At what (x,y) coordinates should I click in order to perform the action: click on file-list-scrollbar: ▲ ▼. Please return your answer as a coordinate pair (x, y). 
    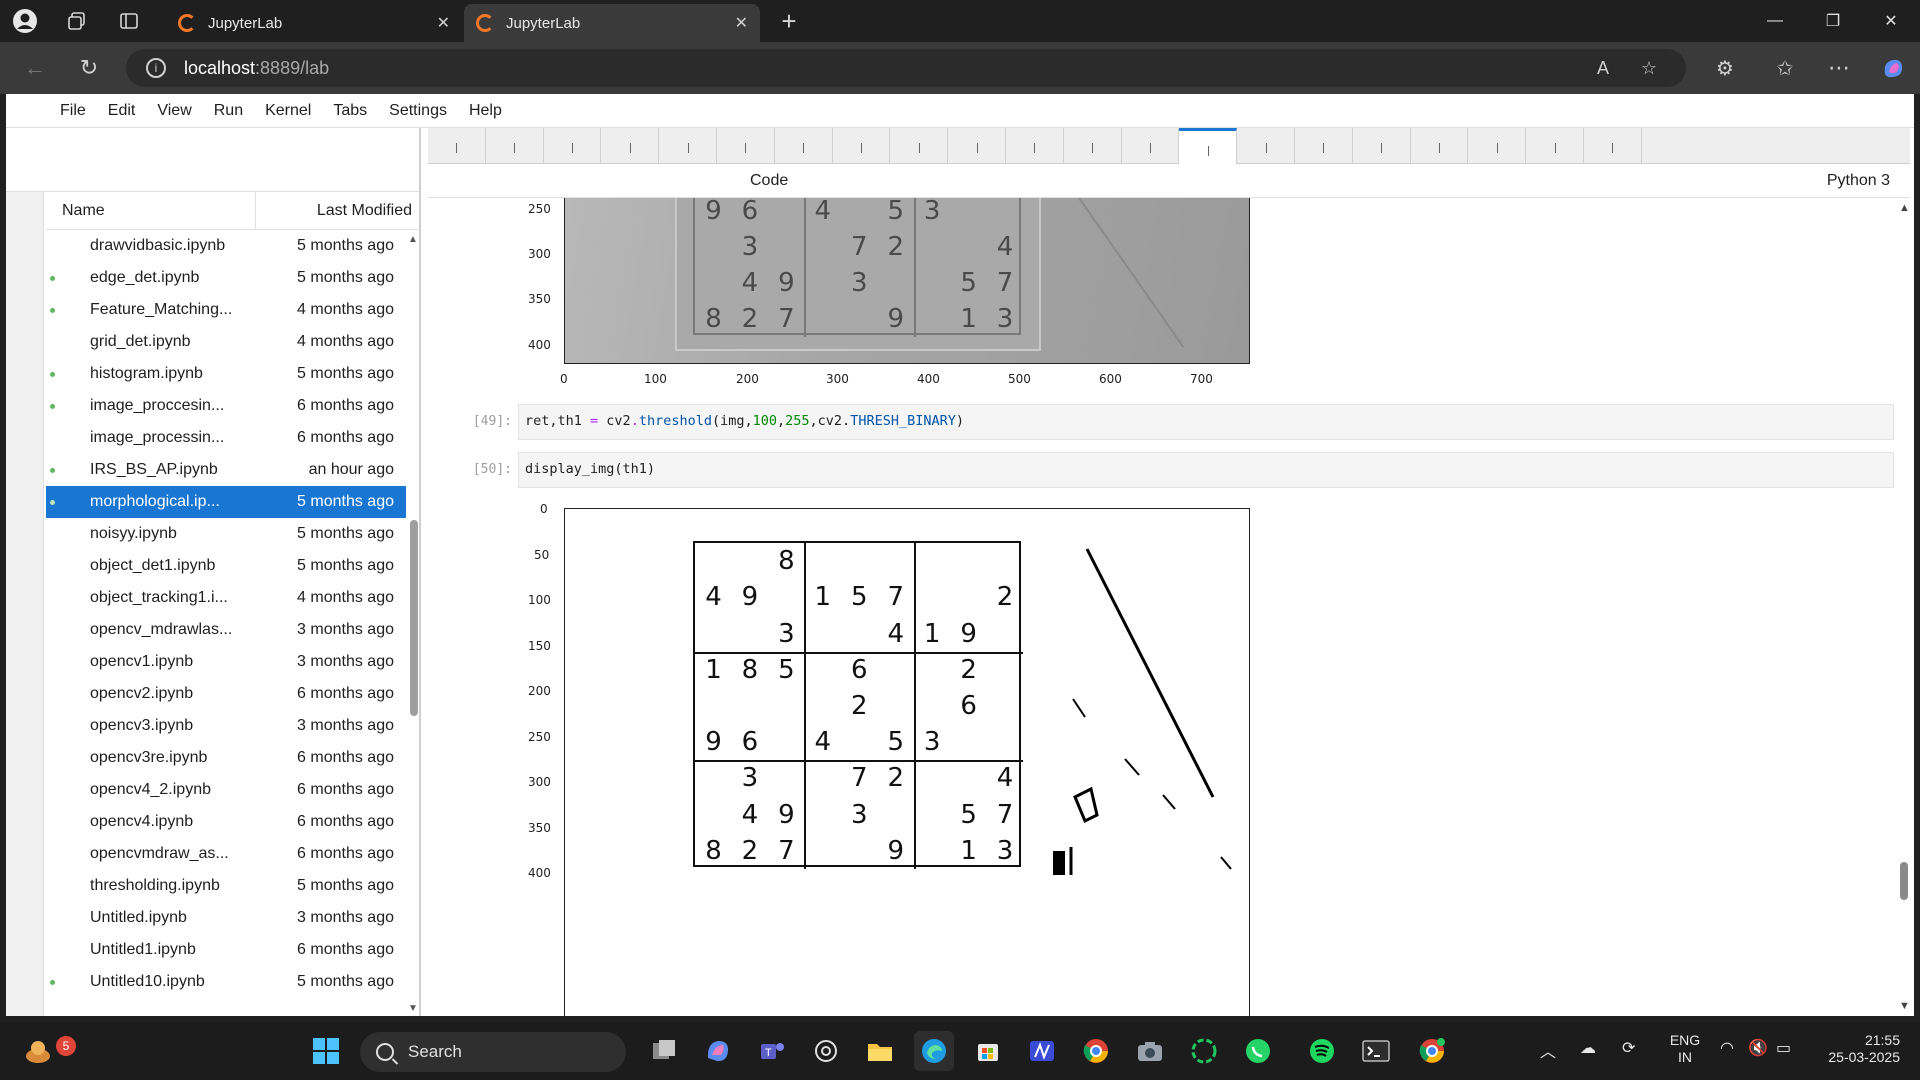
    Looking at the image, I should click on (413, 623).